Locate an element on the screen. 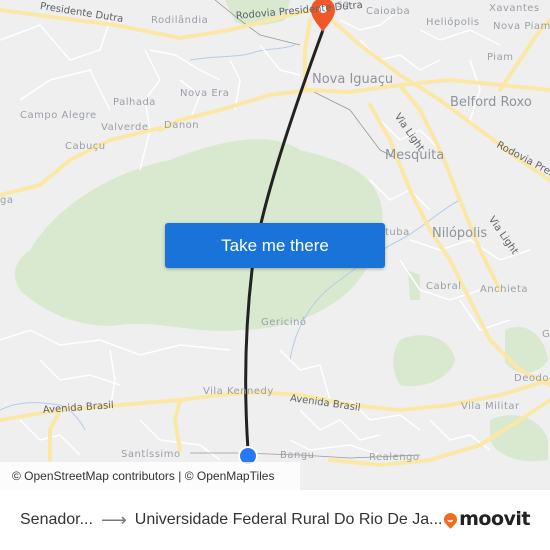  place-label: Heliópolis is located at coordinates (453, 22).